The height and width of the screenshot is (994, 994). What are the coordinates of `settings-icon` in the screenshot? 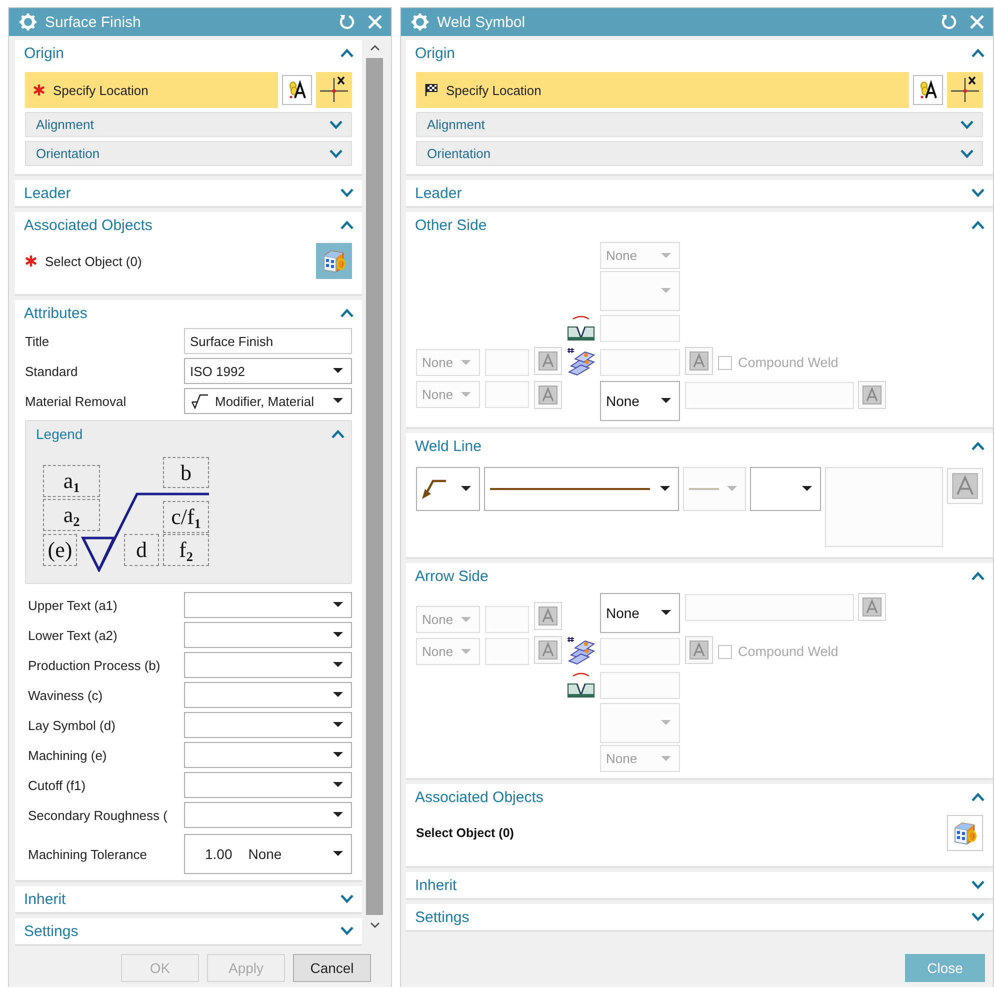 It's located at (28, 22).